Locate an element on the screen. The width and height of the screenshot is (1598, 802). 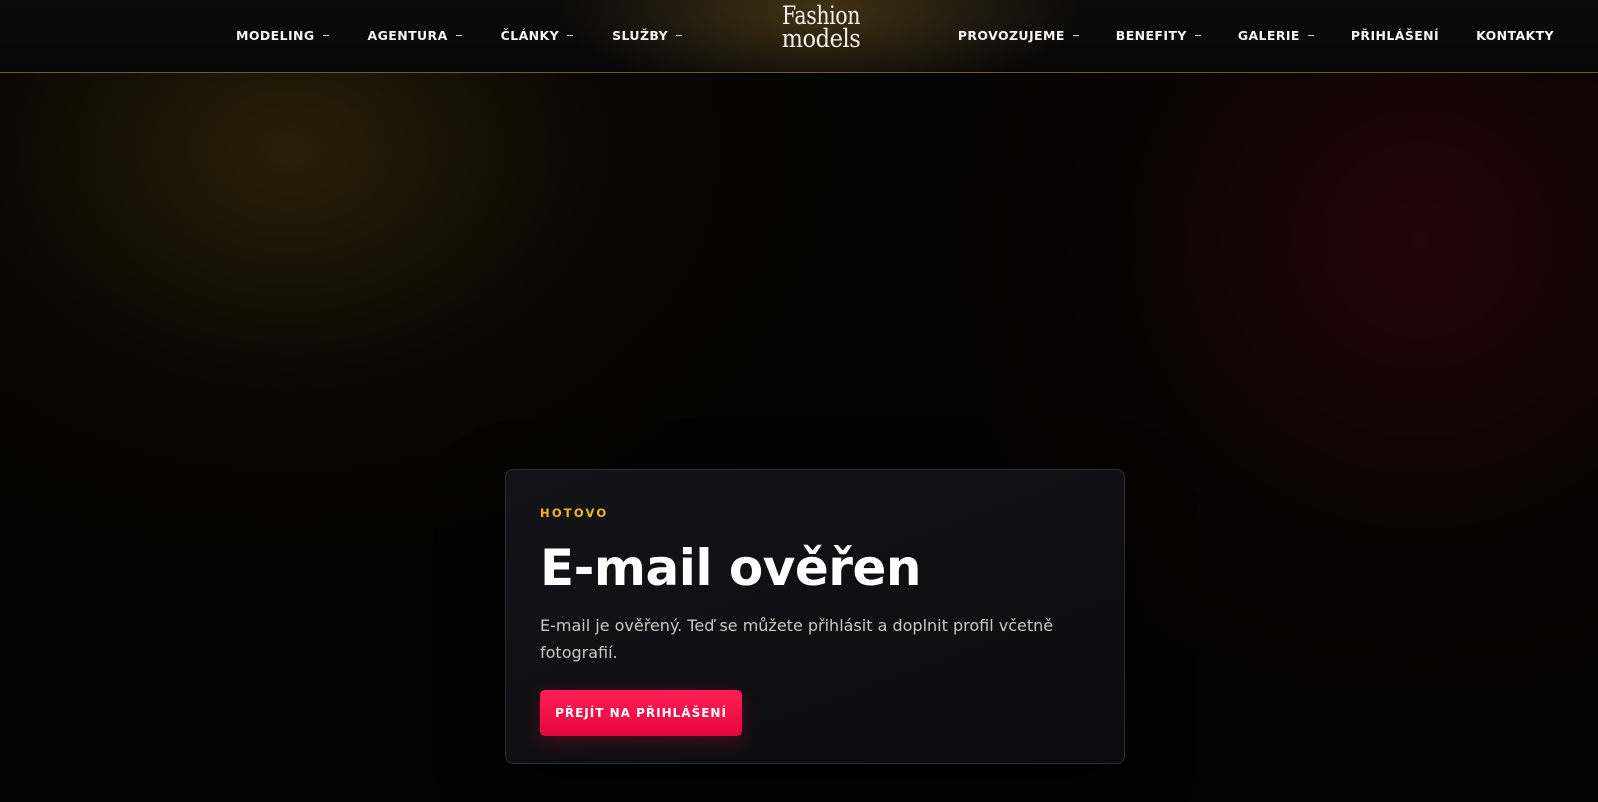
site-logo: Fashion models is located at coordinates (821, 31).